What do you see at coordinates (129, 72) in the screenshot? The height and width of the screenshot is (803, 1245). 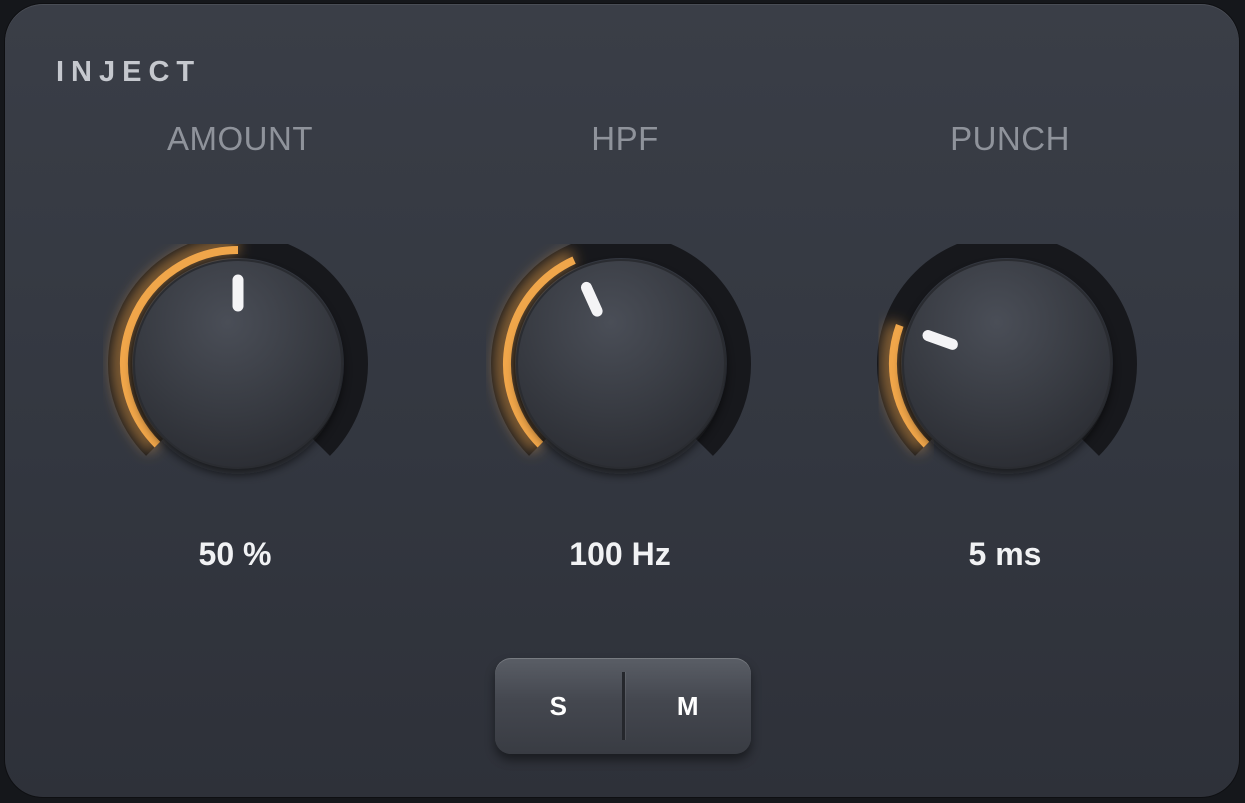 I see `panel-title: INJECT` at bounding box center [129, 72].